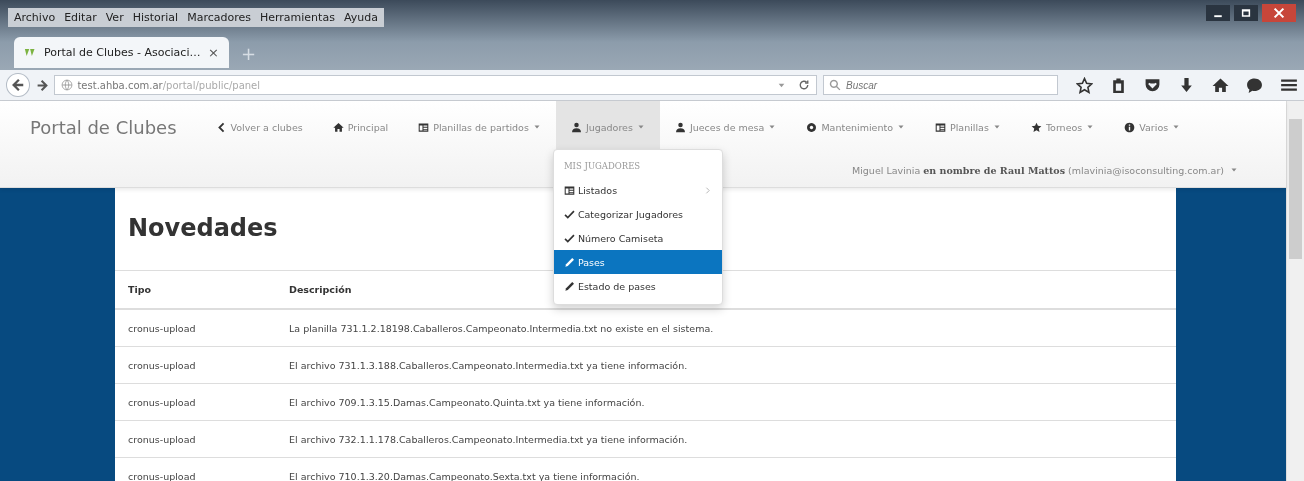 The image size is (1304, 481). What do you see at coordinates (637, 238) in the screenshot?
I see `dropdown-item: Número Camiseta` at bounding box center [637, 238].